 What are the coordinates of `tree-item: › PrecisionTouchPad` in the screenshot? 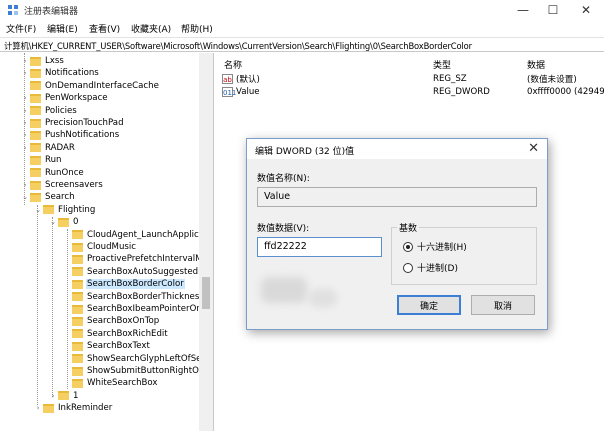 It's located at (72, 123).